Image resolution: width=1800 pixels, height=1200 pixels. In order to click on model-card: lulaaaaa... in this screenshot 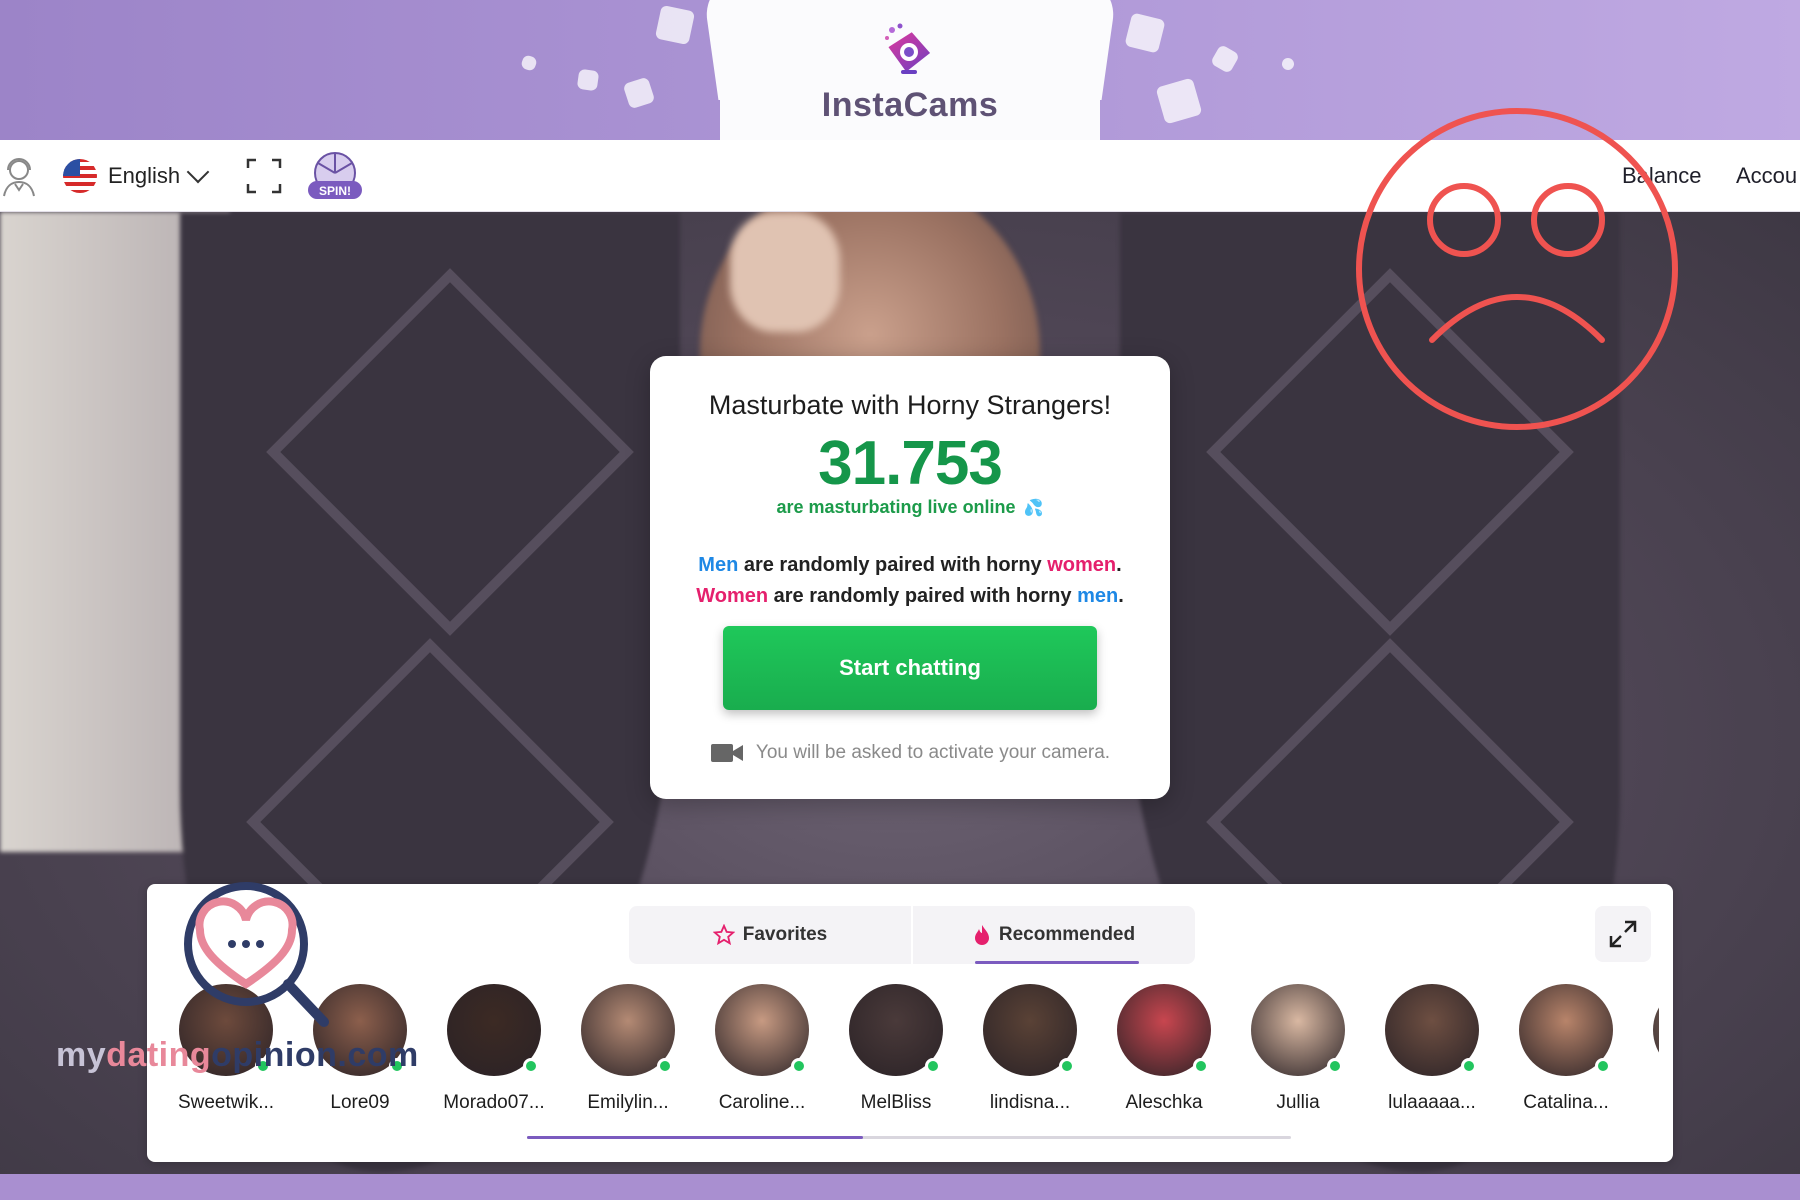, I will do `click(1432, 1049)`.